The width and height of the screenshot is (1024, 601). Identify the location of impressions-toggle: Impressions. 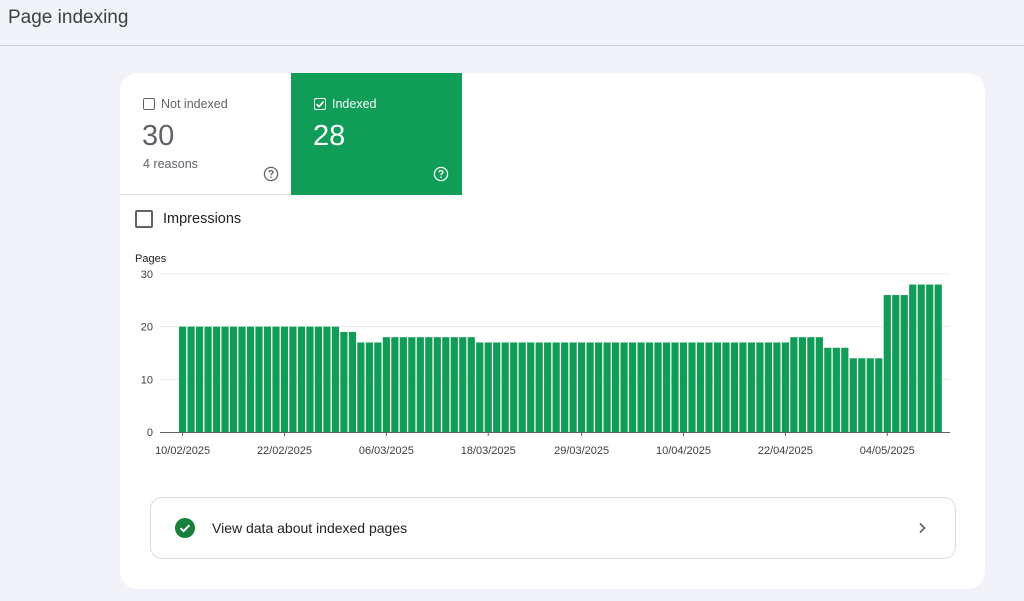
(188, 219).